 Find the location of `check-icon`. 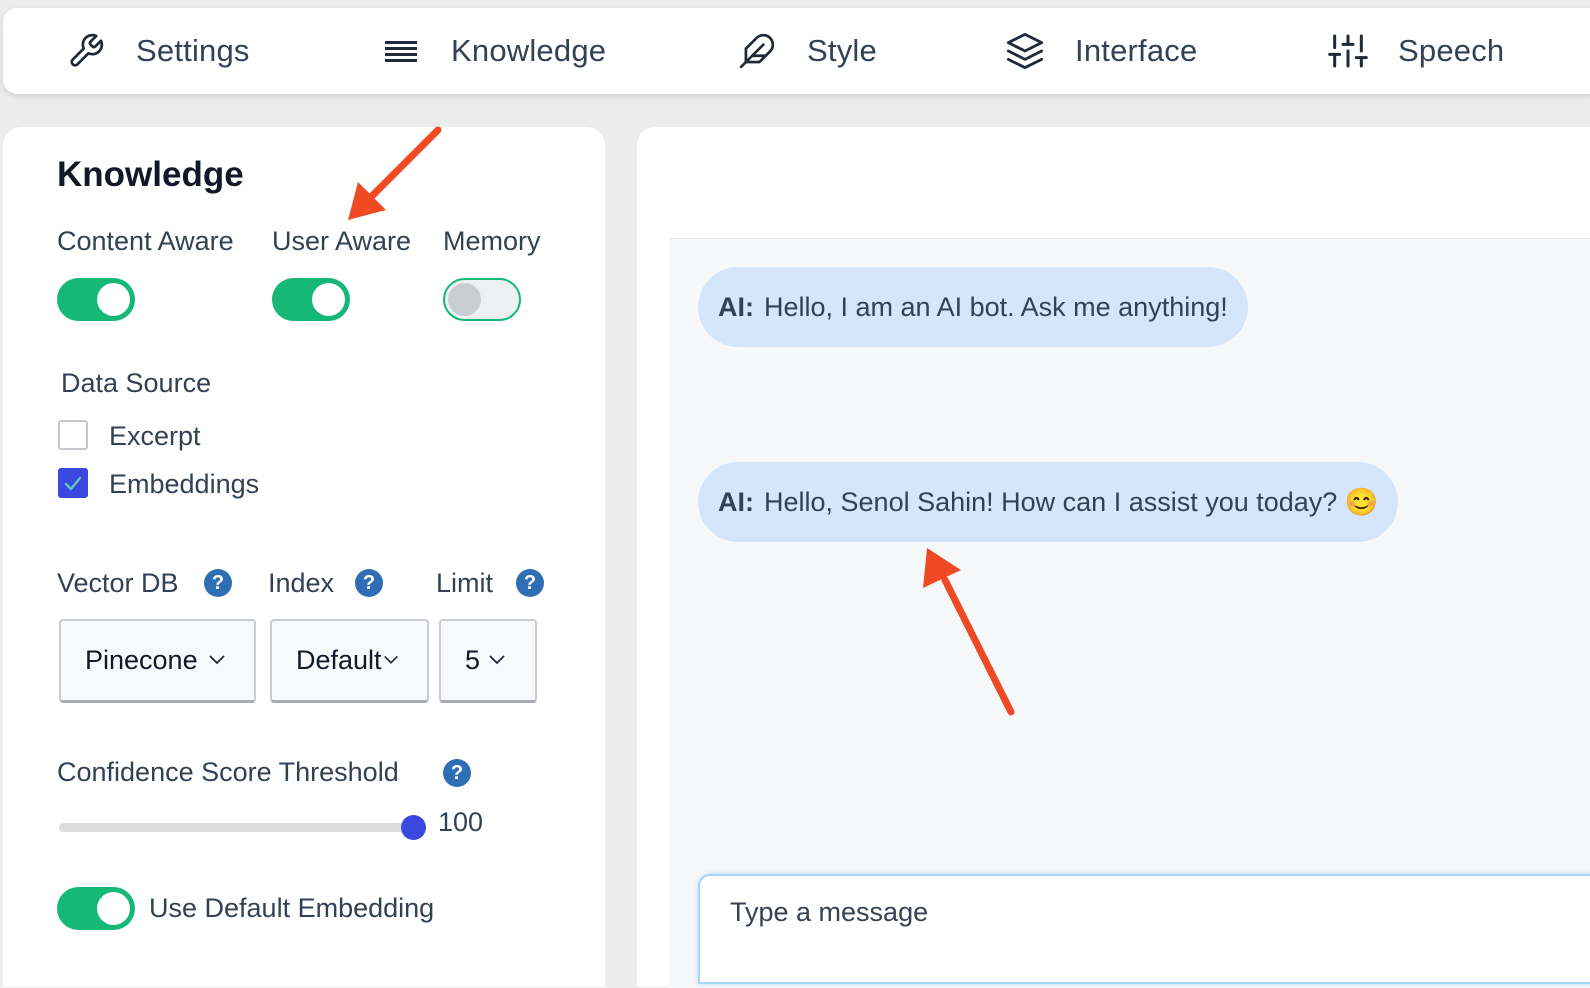

check-icon is located at coordinates (73, 483).